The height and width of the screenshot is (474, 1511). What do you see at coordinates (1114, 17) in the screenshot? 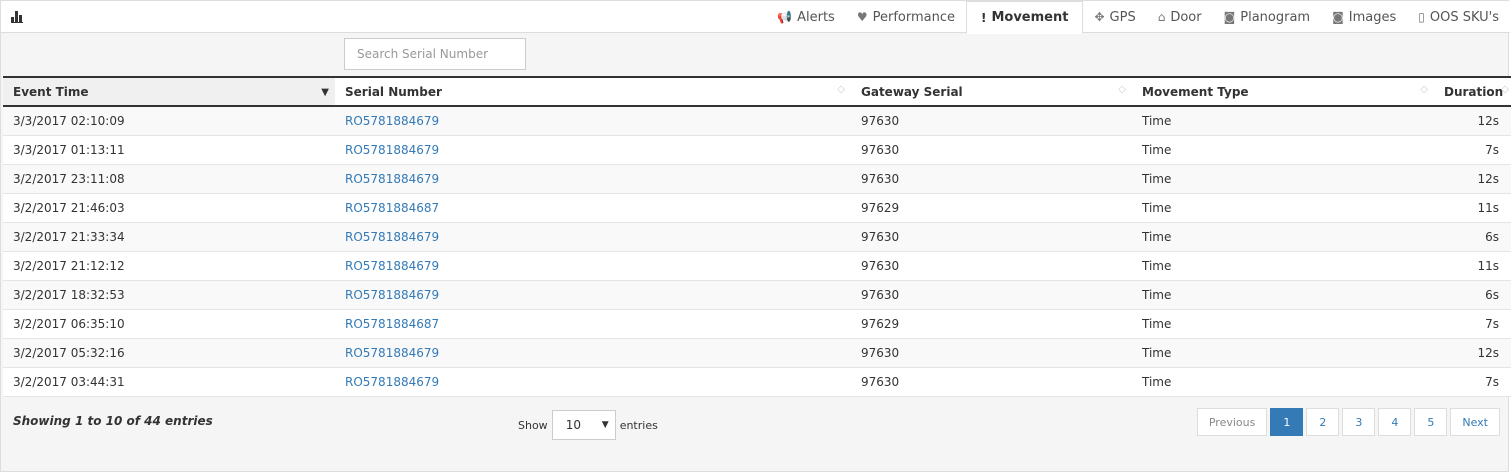
I see `tab-gps: ✥ GPS` at bounding box center [1114, 17].